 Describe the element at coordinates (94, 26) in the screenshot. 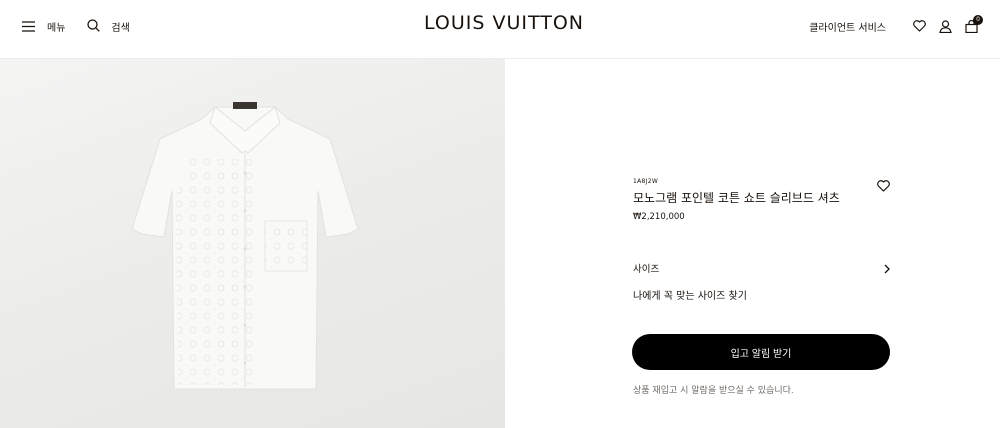

I see `search-icon` at that location.